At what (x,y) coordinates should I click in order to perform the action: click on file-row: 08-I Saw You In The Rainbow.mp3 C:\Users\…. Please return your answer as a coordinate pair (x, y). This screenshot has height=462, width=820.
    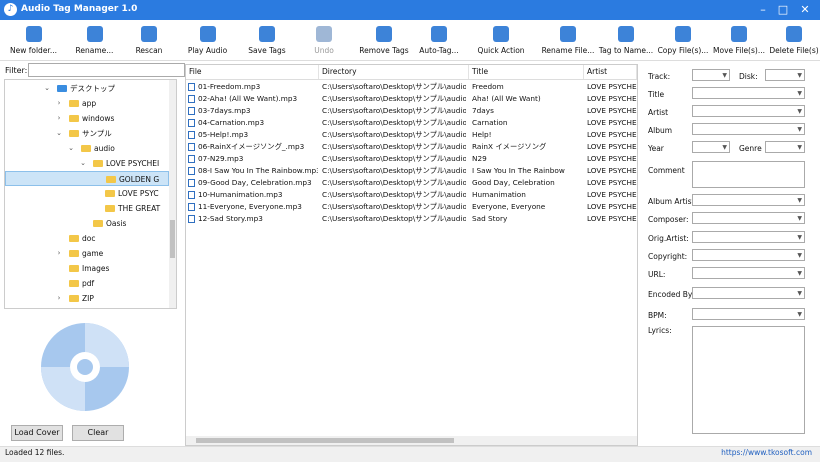
    Looking at the image, I should click on (411, 171).